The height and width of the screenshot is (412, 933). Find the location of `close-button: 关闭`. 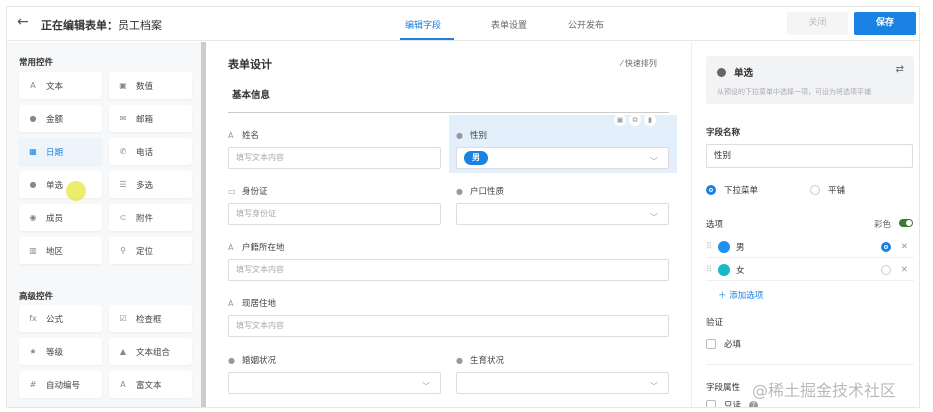

close-button: 关闭 is located at coordinates (817, 23).